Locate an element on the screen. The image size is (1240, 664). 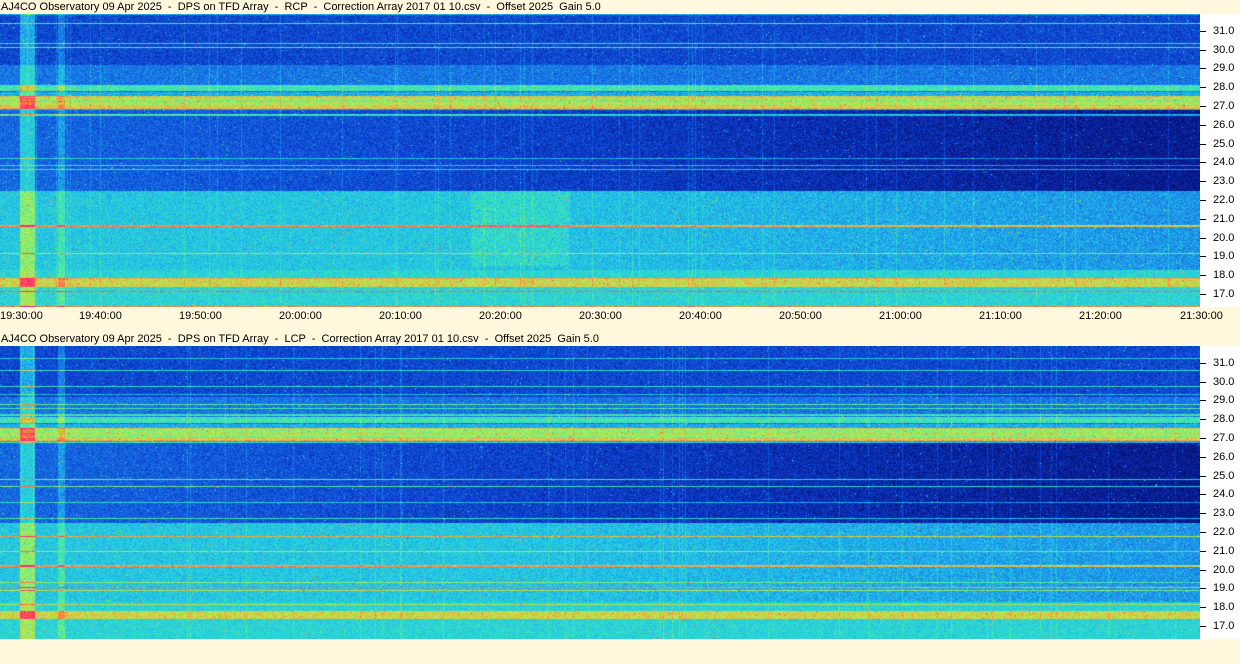
time-tick-label: 21:00:00 is located at coordinates (900, 316).